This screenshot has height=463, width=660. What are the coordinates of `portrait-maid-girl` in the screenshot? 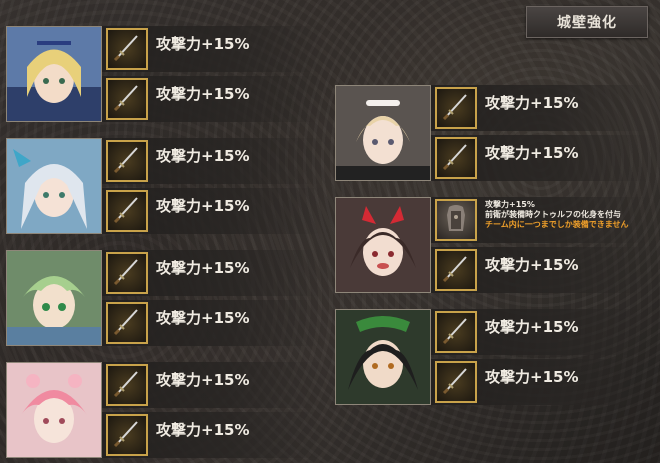 It's located at (383, 133).